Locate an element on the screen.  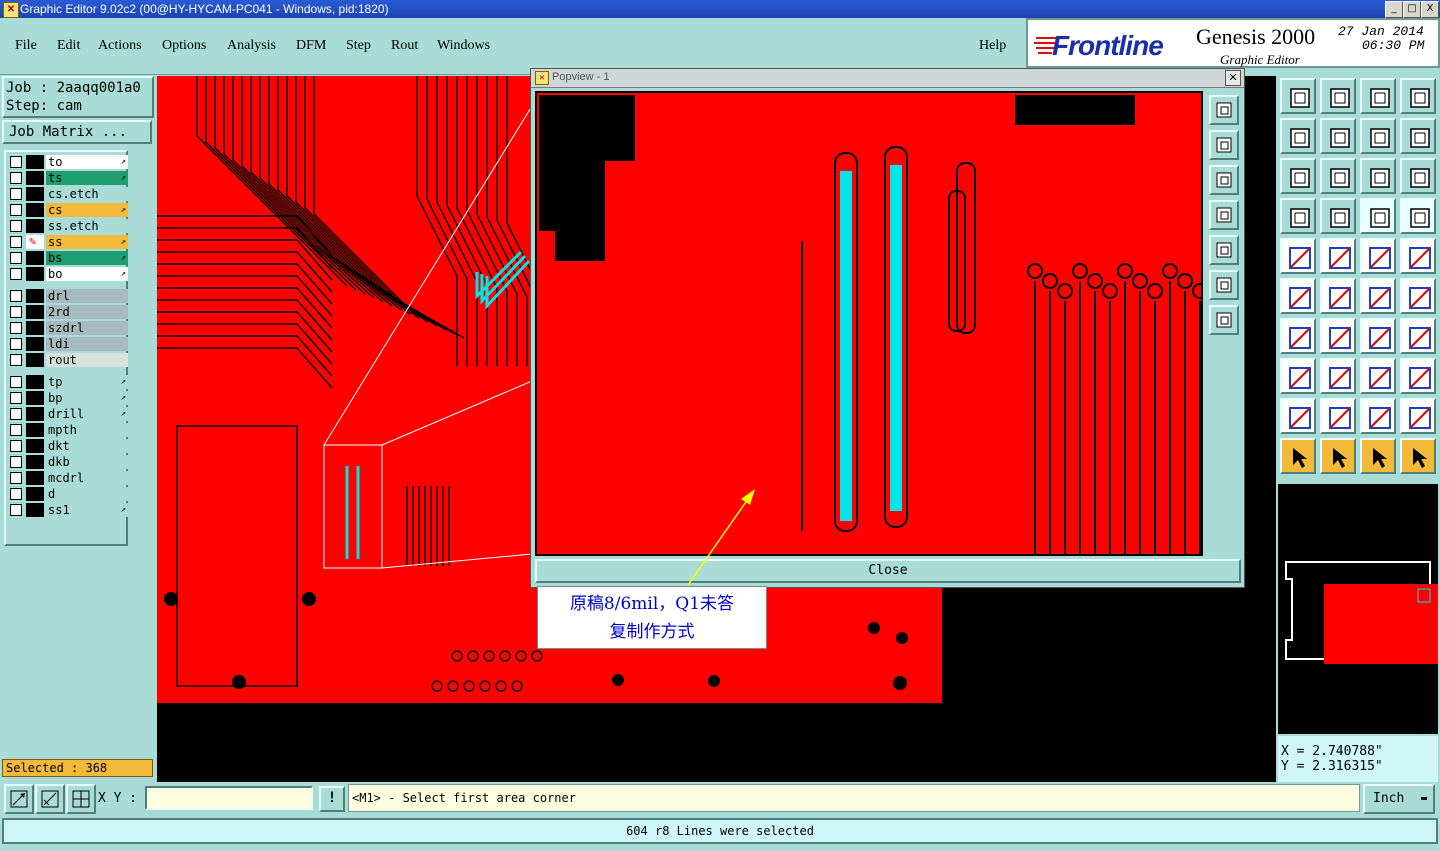
exclamation-button: ! is located at coordinates (332, 799).